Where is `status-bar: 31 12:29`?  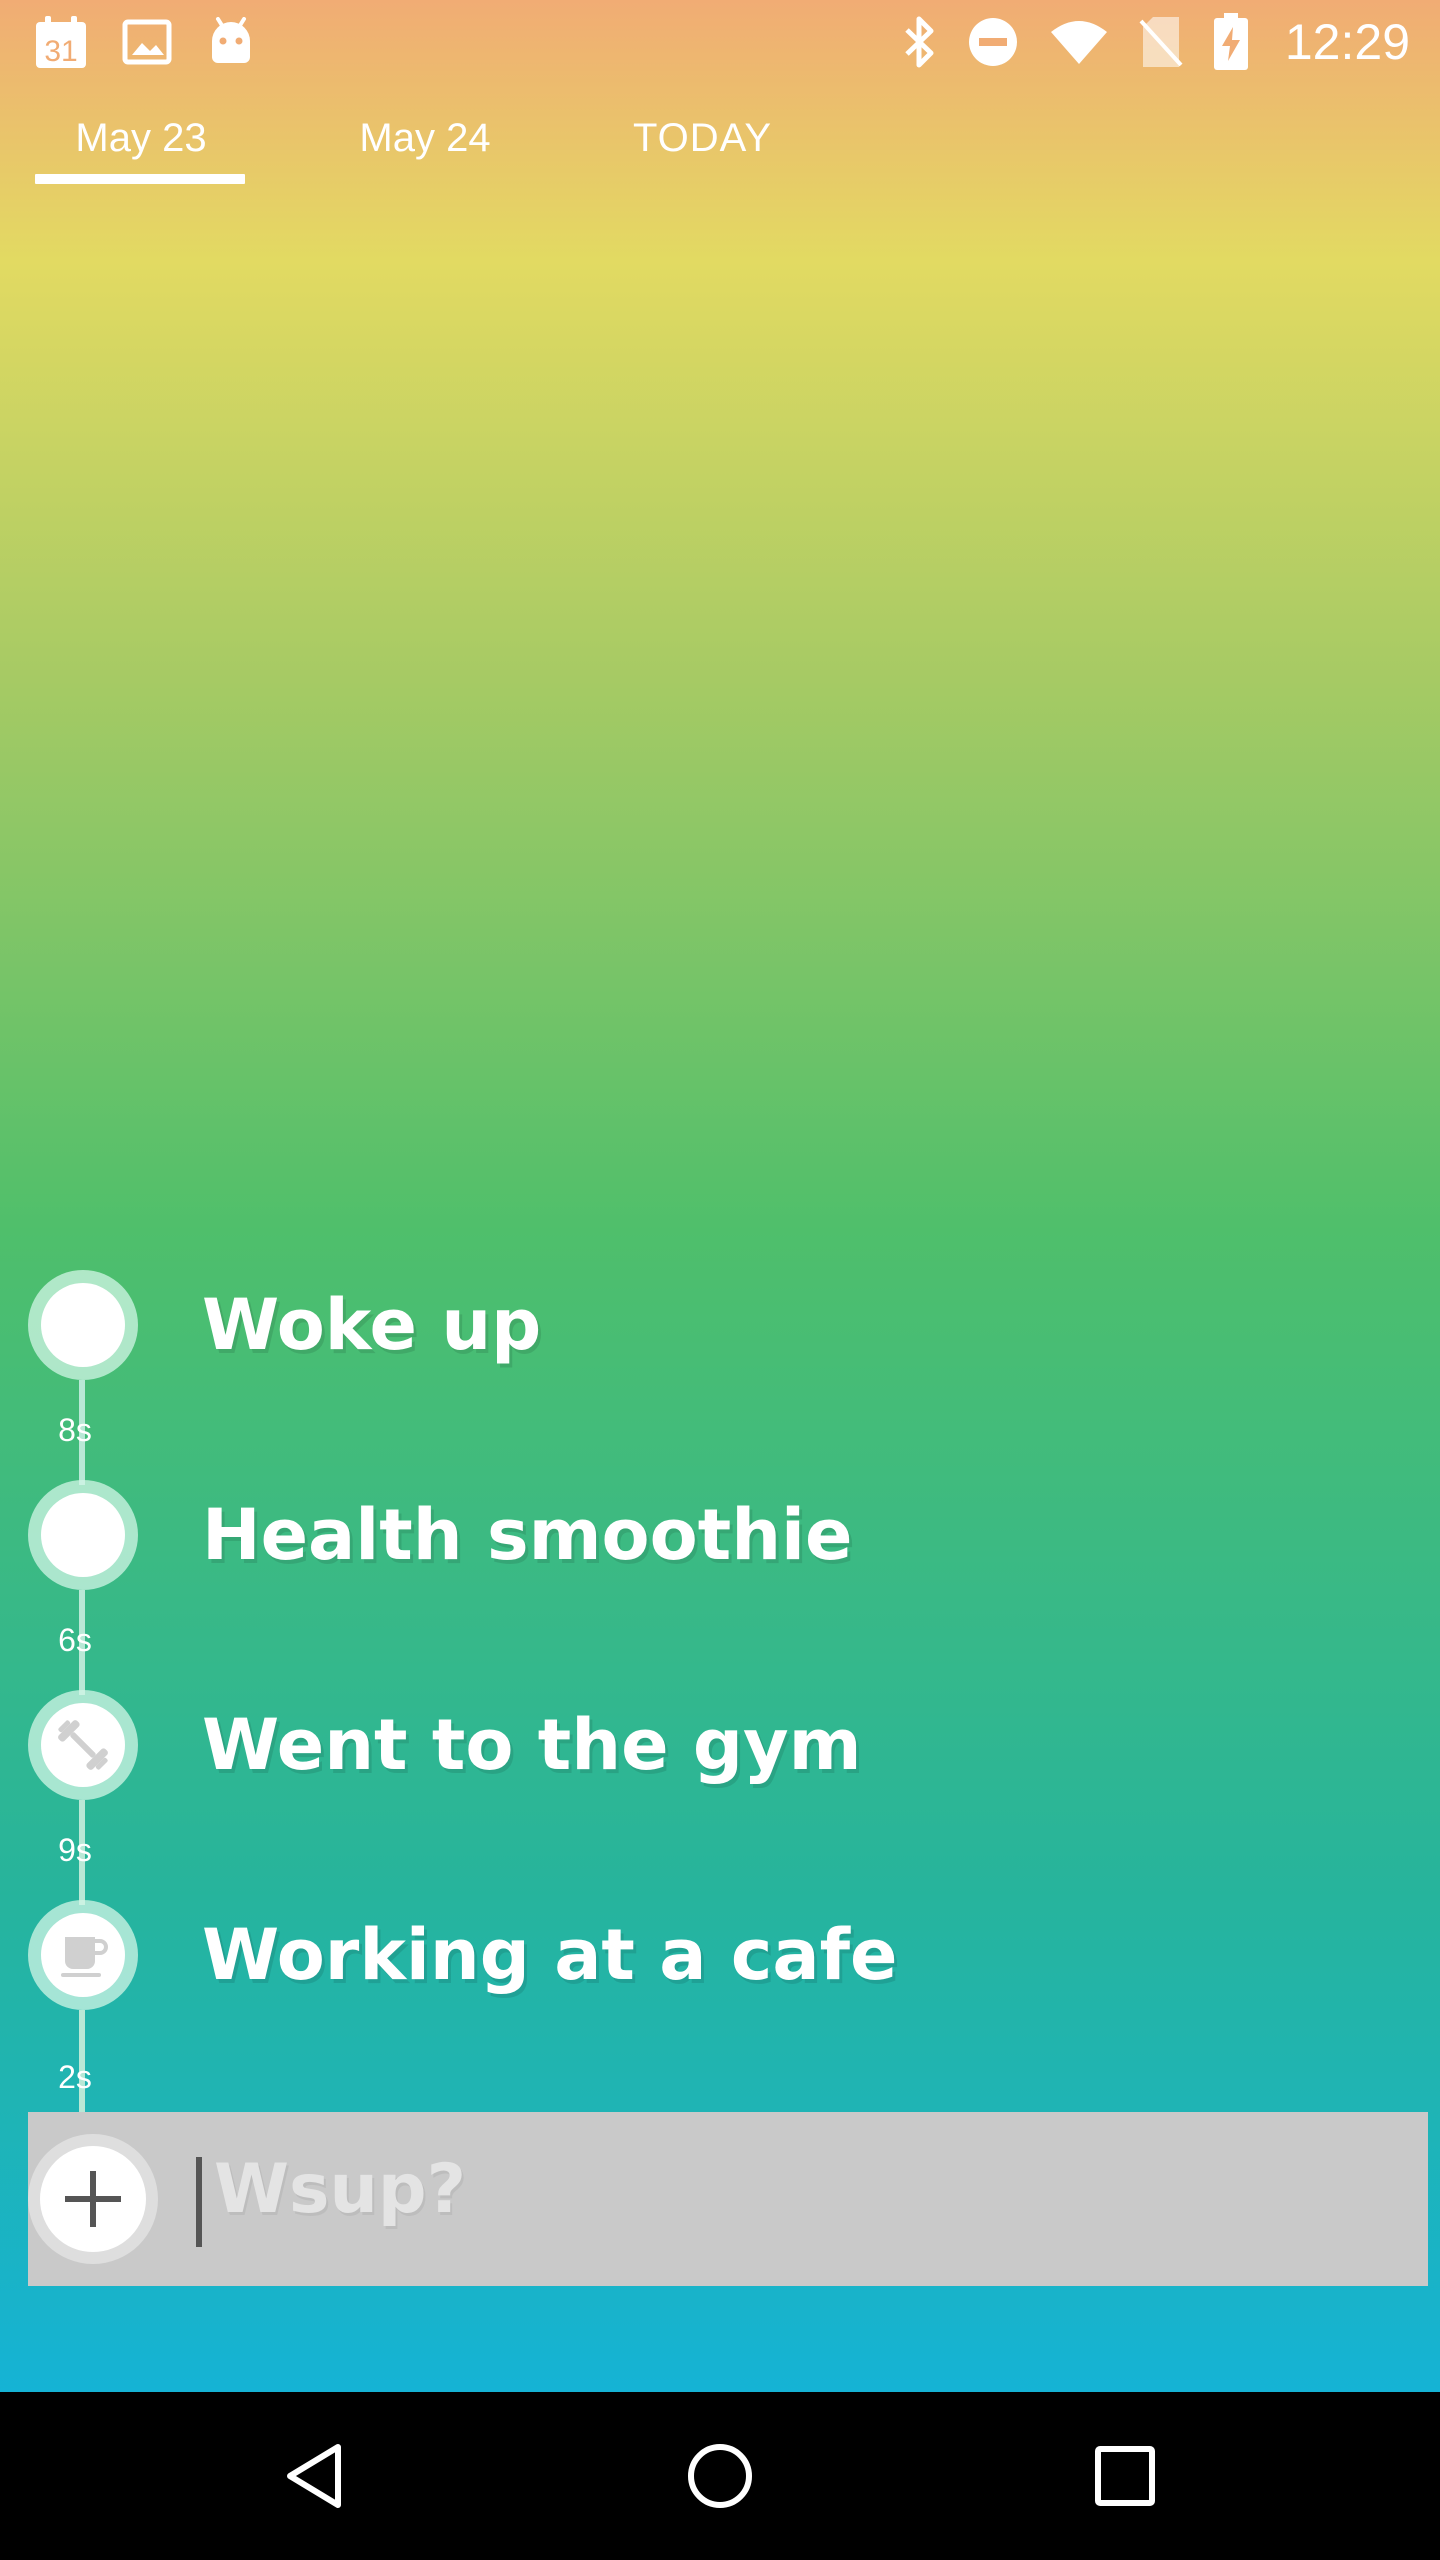 status-bar: 31 12:29 is located at coordinates (720, 42).